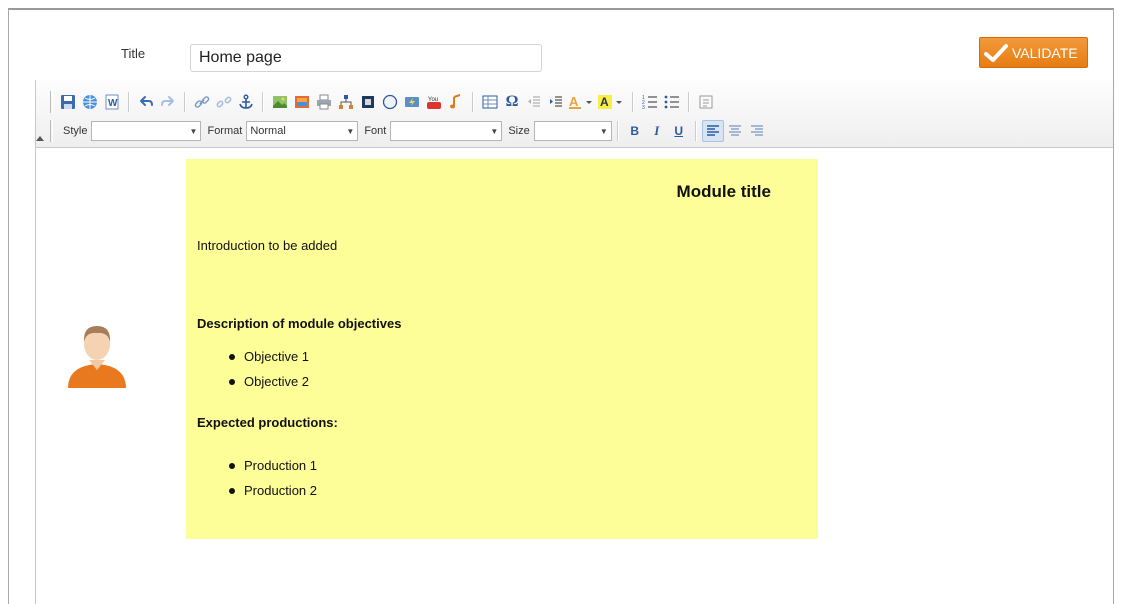  Describe the element at coordinates (324, 102) in the screenshot. I see `print-icon` at that location.